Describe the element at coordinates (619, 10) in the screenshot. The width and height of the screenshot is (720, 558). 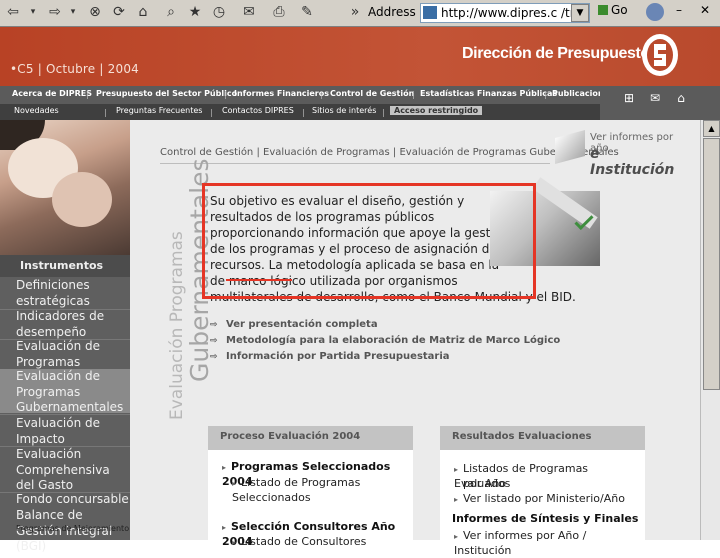
I see `go-label: Go` at that location.